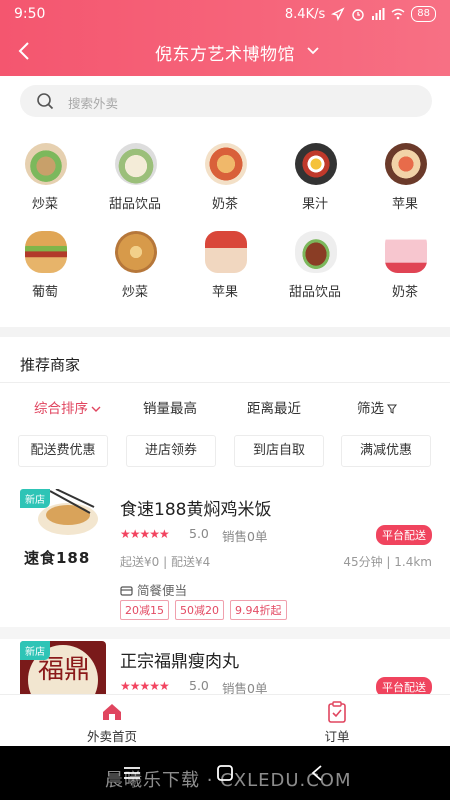 This screenshot has height=800, width=450. I want to click on category-item: 葡萄, so click(45, 271).